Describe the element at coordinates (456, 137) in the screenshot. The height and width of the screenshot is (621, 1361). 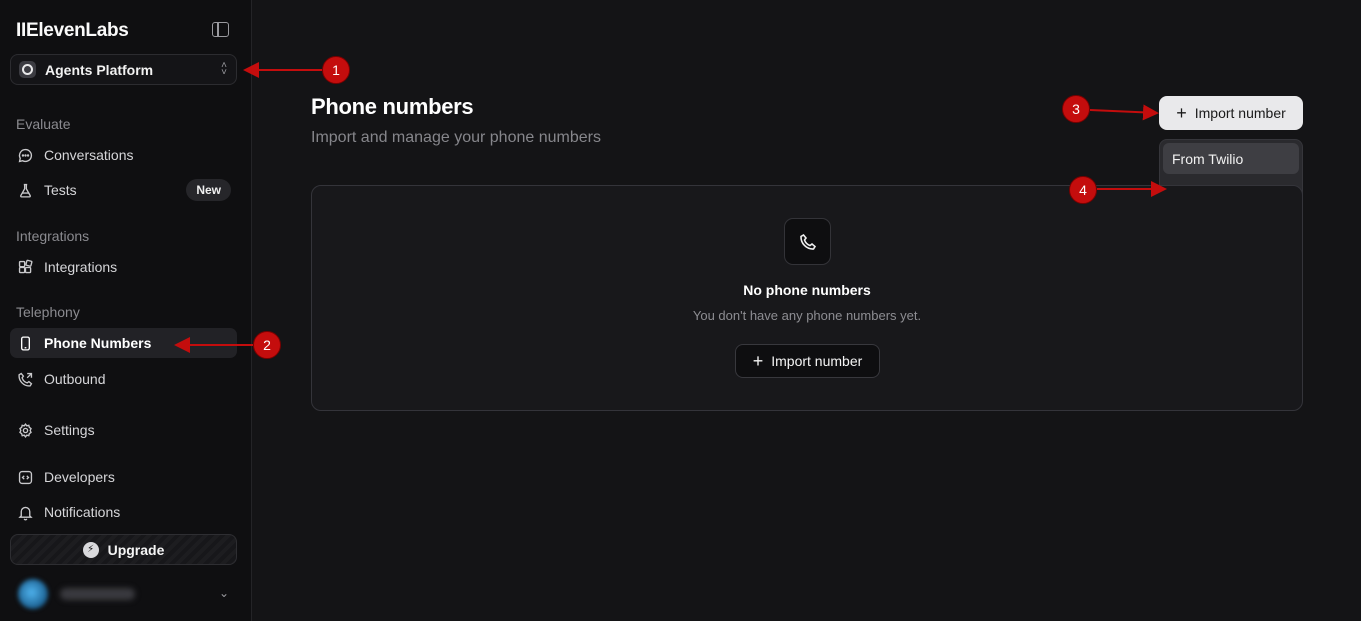
I see `page-subtitle: Import and manage your phone numbers` at that location.